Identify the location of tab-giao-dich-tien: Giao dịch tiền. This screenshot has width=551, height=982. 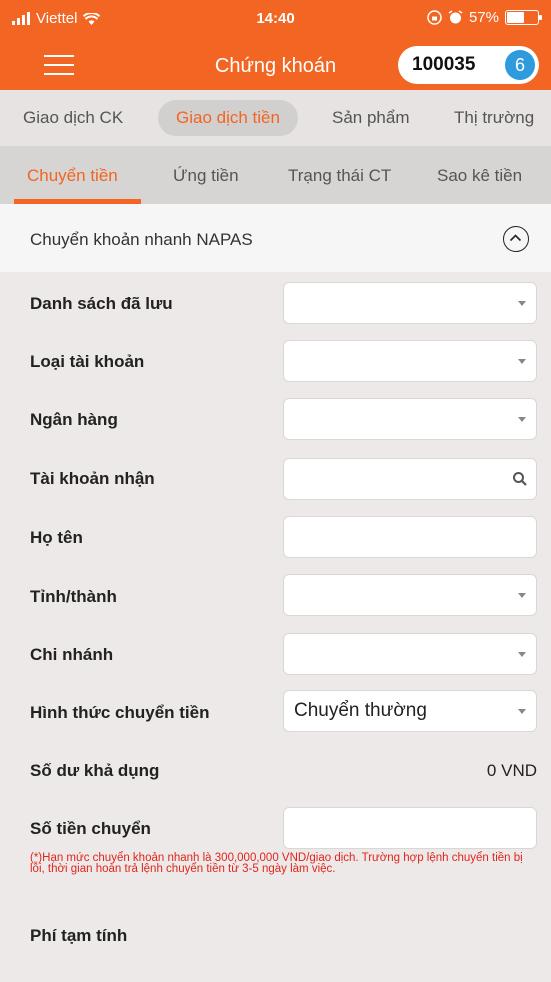
(228, 118).